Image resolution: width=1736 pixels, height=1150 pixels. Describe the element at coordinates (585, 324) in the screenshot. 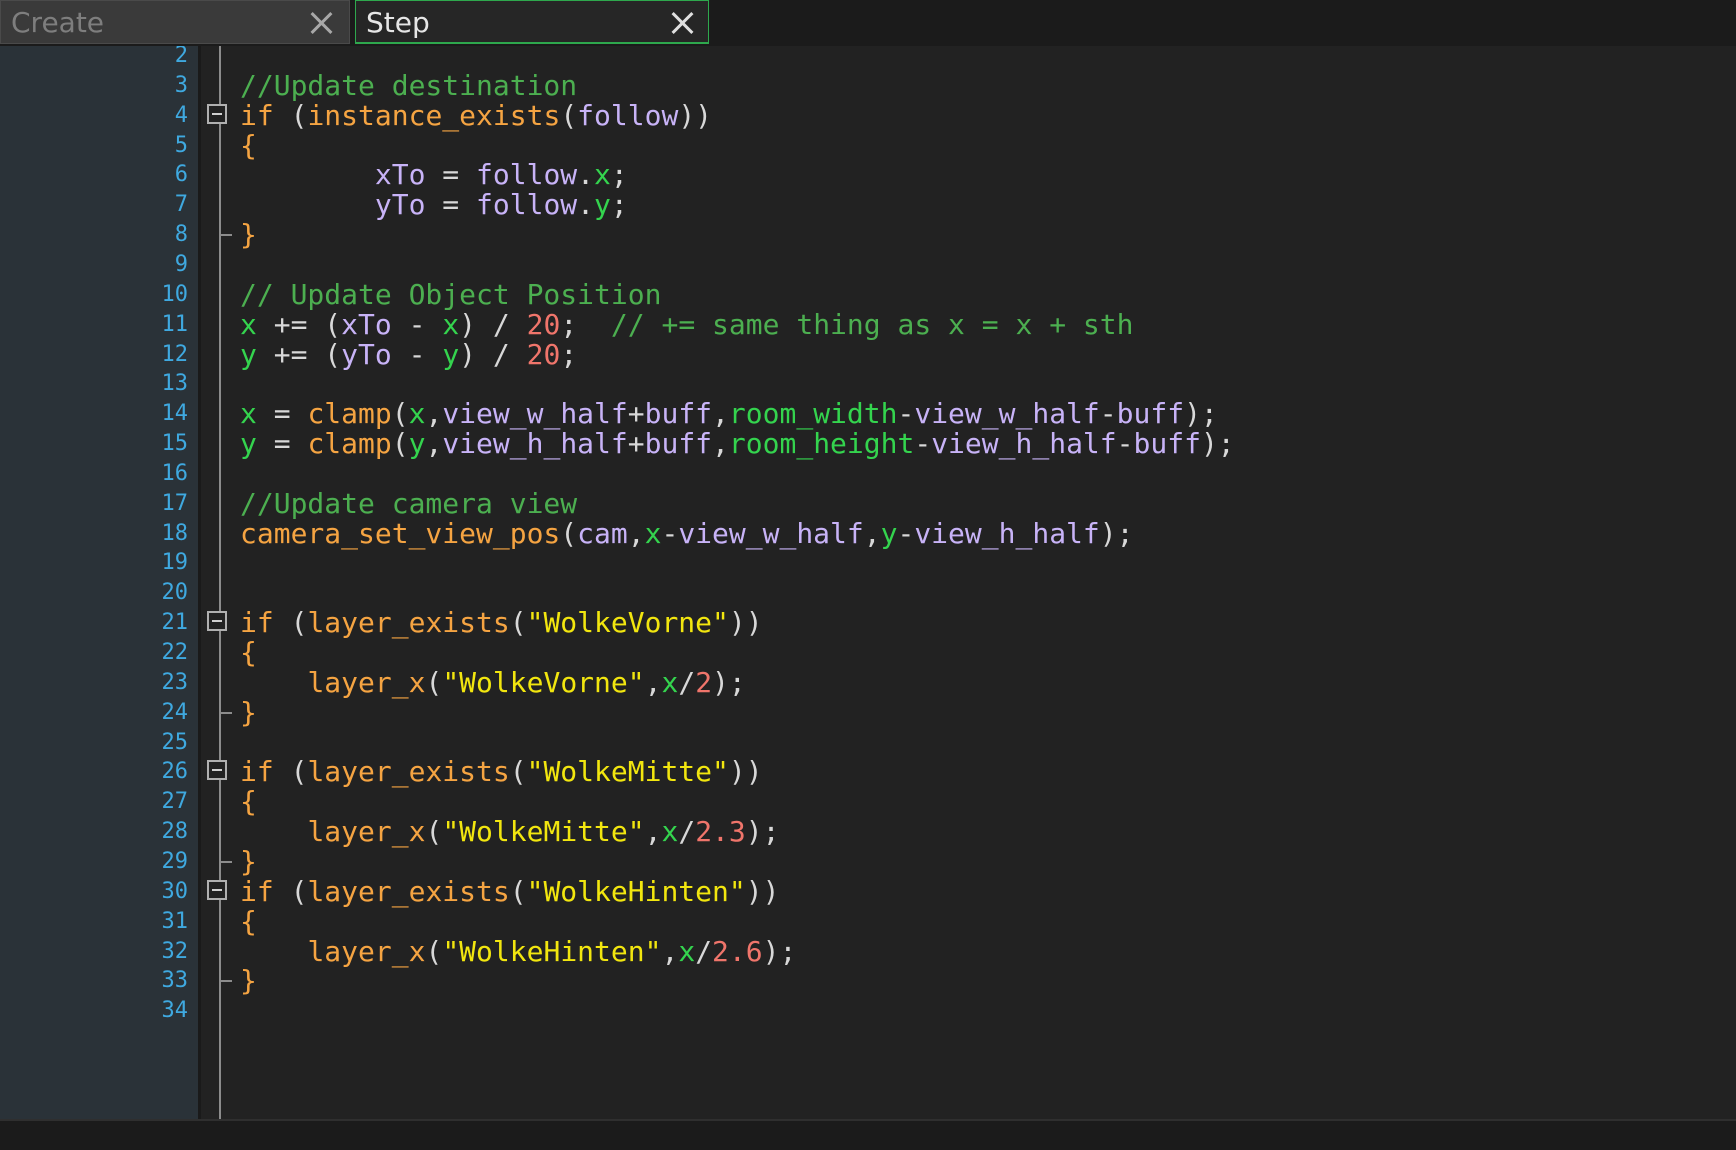

I see `code-token: ;` at that location.